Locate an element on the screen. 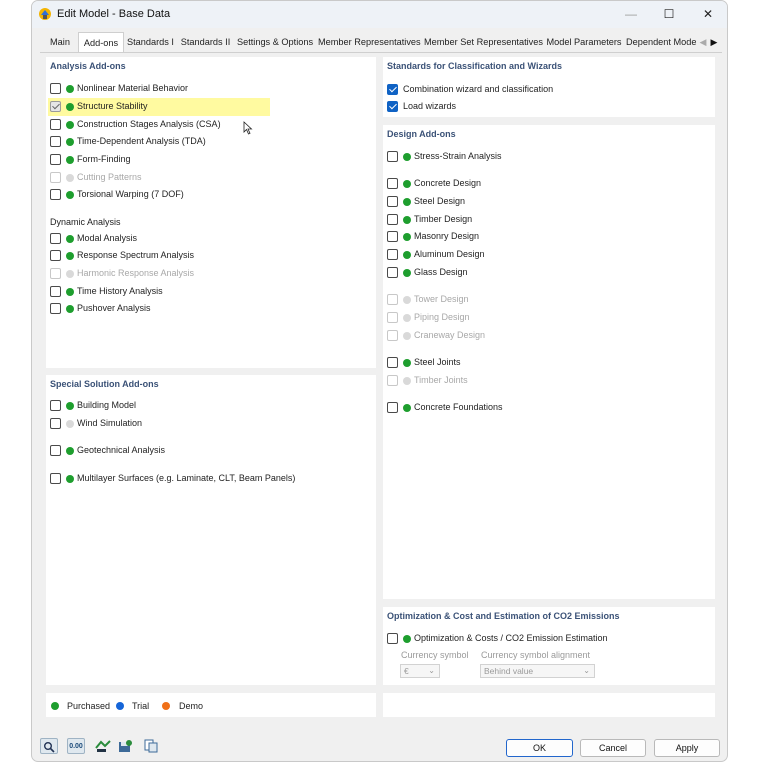  addon-label: Time-Dependent Analysis (TDA) is located at coordinates (141, 141).